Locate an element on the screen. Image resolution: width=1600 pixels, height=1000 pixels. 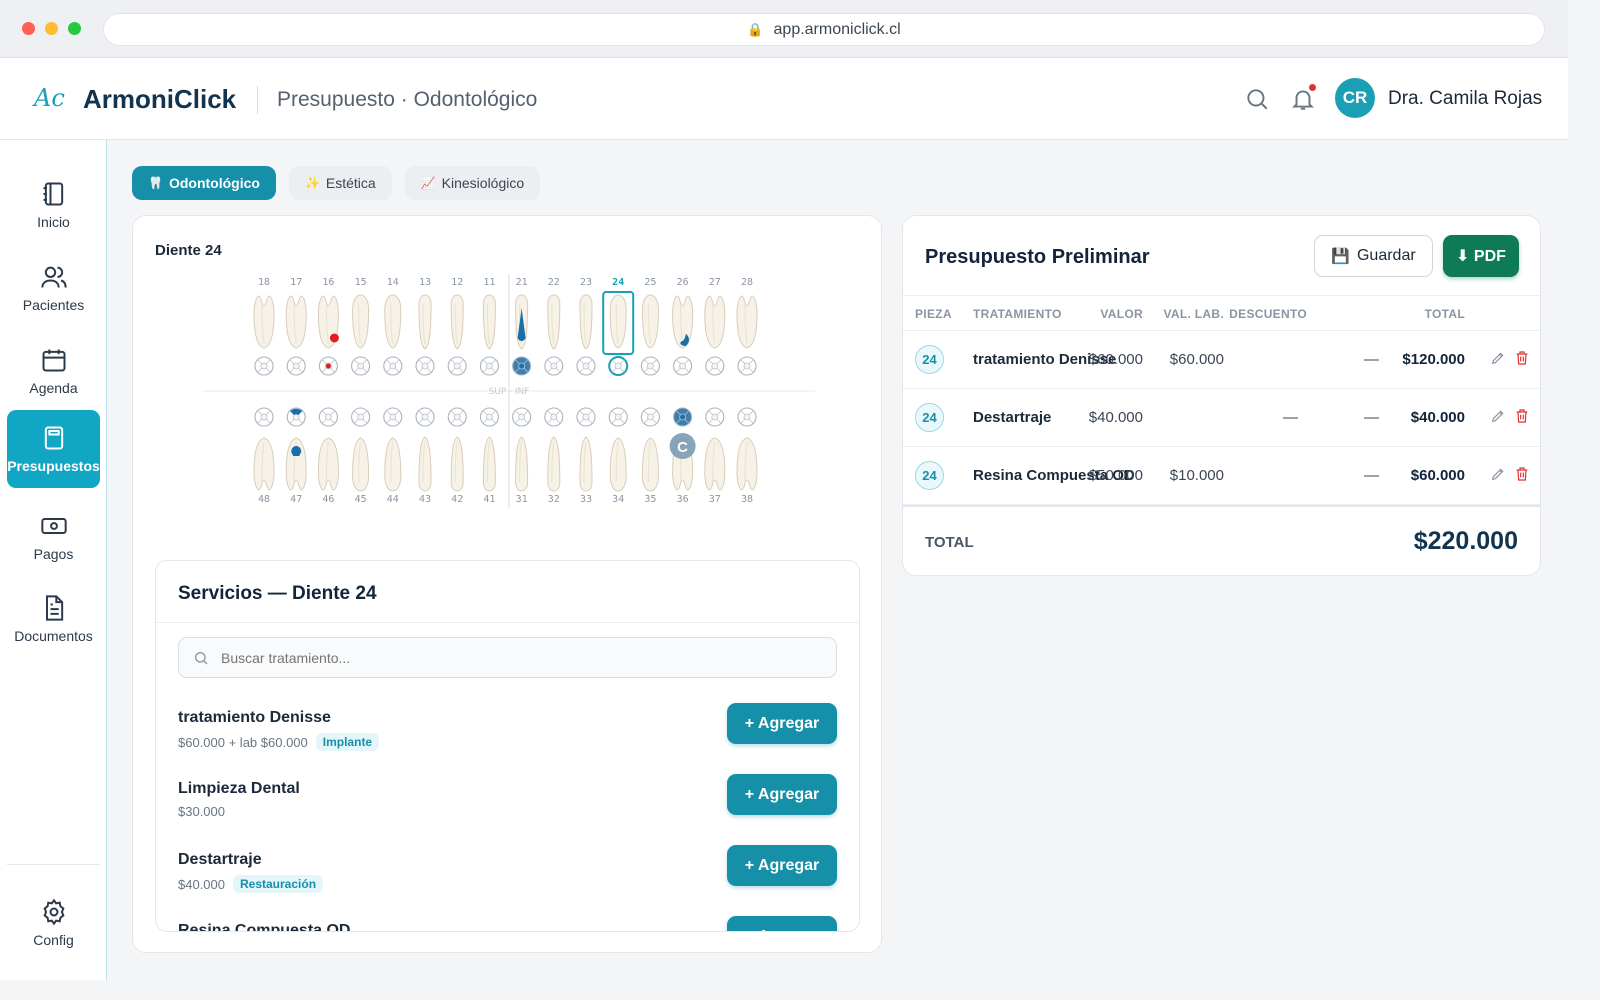
user-name: Dra. Camila Rojas is located at coordinates (1465, 99).